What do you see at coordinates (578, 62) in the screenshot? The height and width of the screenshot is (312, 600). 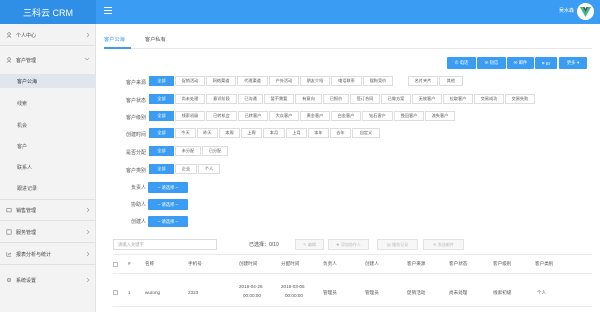 I see `caret-down-icon: ▾` at bounding box center [578, 62].